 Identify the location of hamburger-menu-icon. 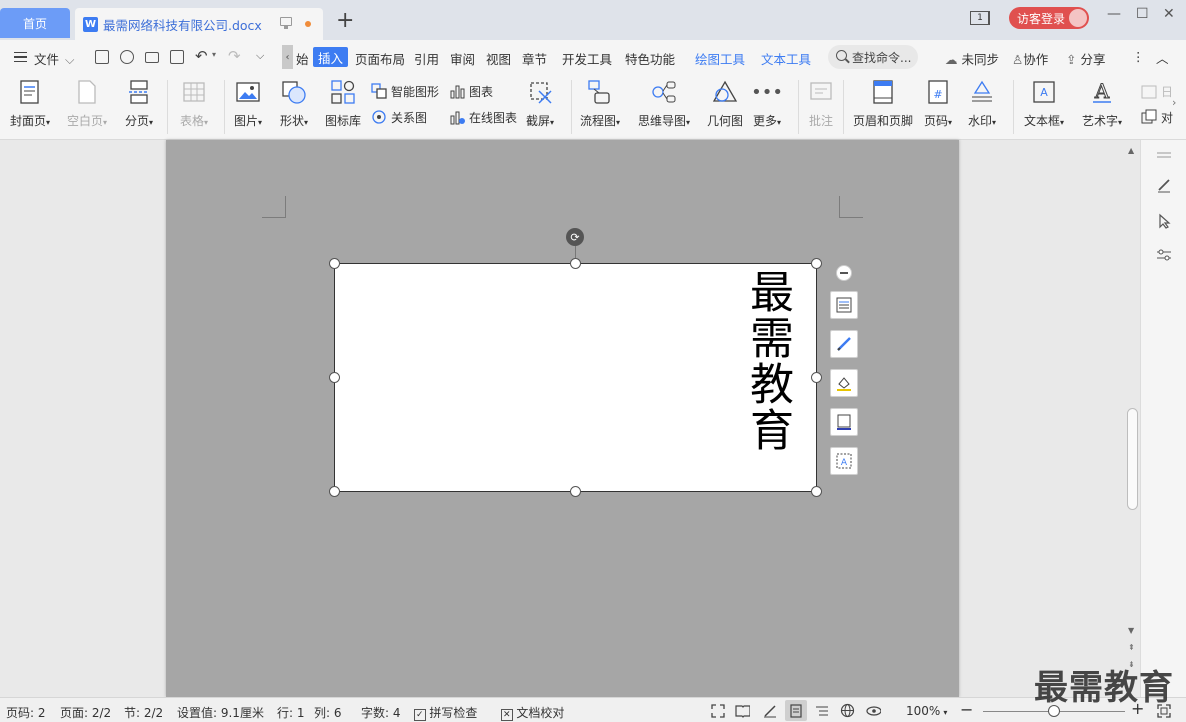
(20, 57).